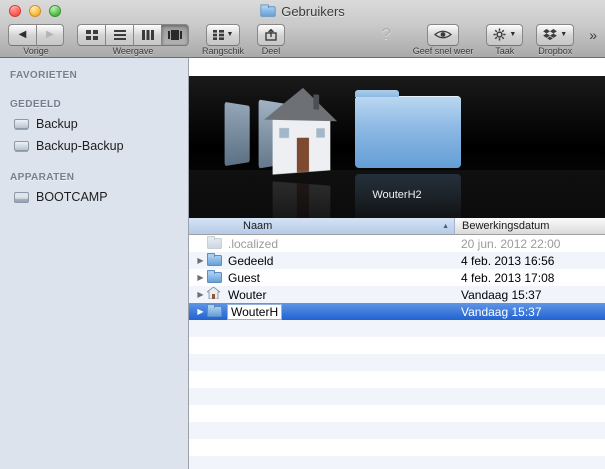  What do you see at coordinates (94, 124) in the screenshot?
I see `sidebar-item-backup: Backup` at bounding box center [94, 124].